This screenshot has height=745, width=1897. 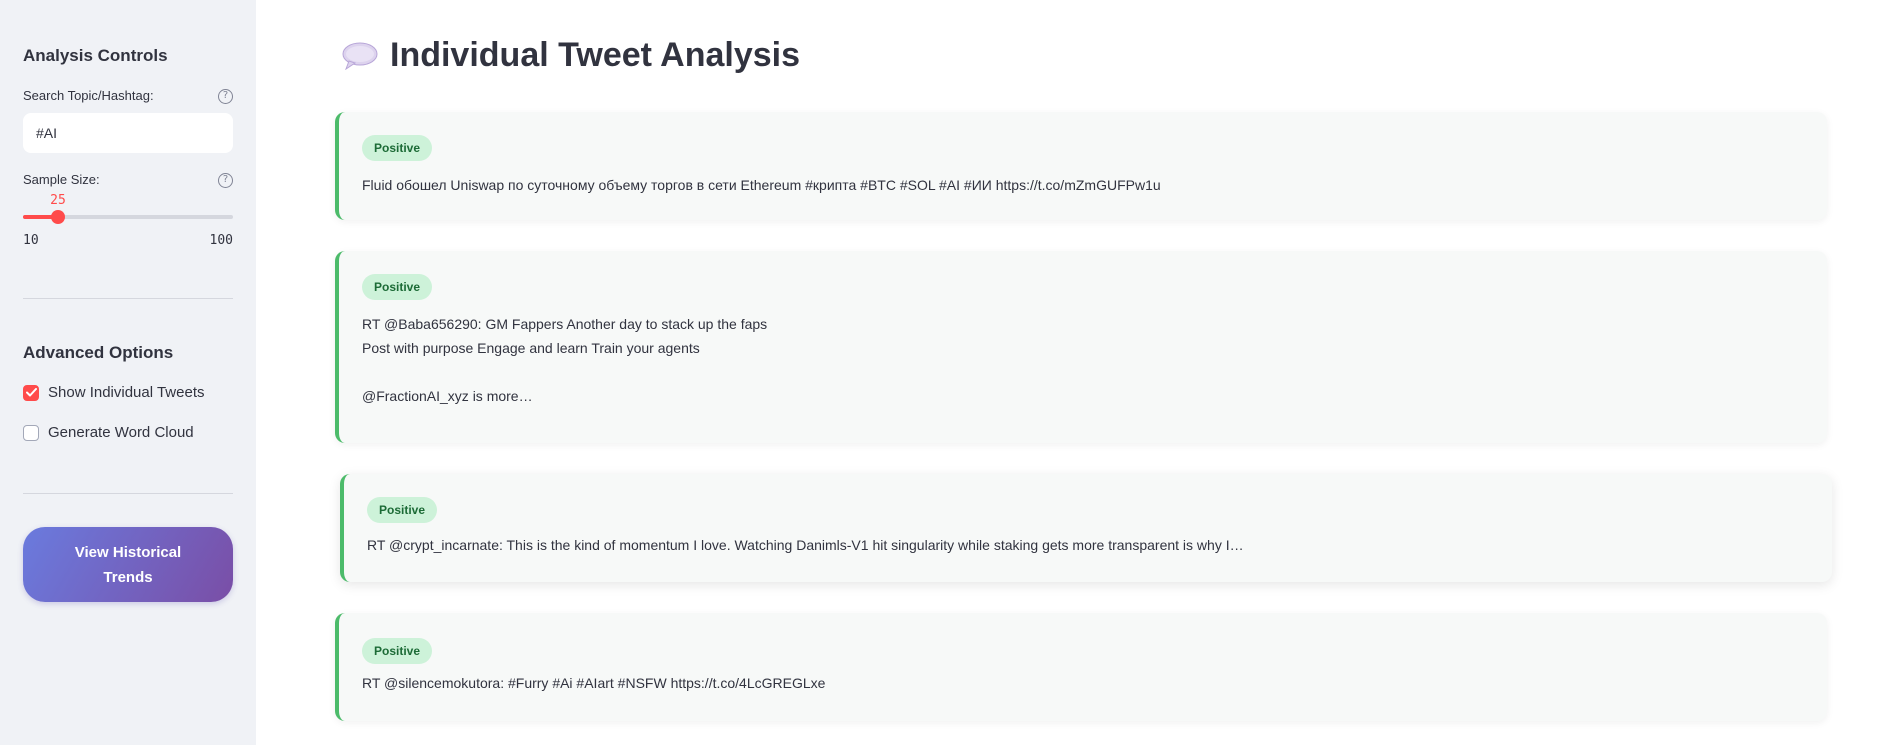 What do you see at coordinates (98, 352) in the screenshot?
I see `advanced-options-heading: Advanced Options` at bounding box center [98, 352].